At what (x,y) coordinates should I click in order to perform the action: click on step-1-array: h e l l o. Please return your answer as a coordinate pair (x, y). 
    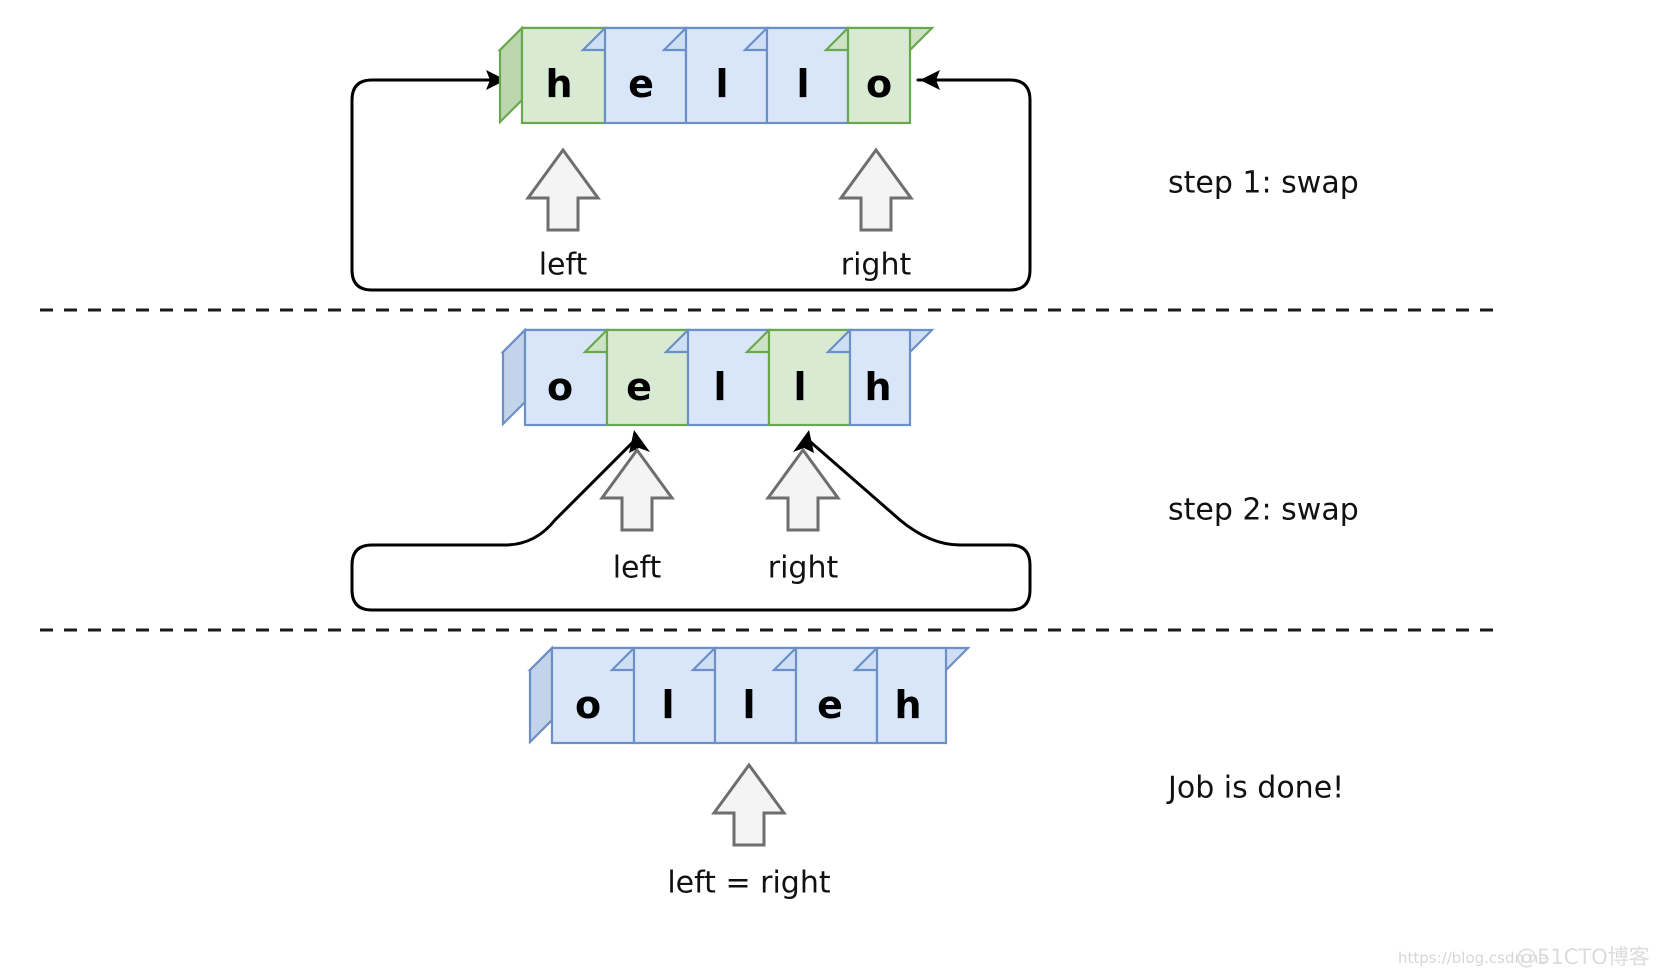
    Looking at the image, I should click on (716, 75).